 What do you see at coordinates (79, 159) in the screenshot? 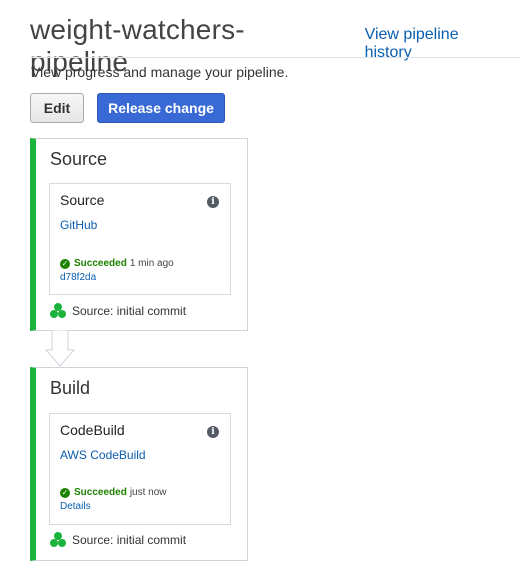
I see `stage-title: Source` at bounding box center [79, 159].